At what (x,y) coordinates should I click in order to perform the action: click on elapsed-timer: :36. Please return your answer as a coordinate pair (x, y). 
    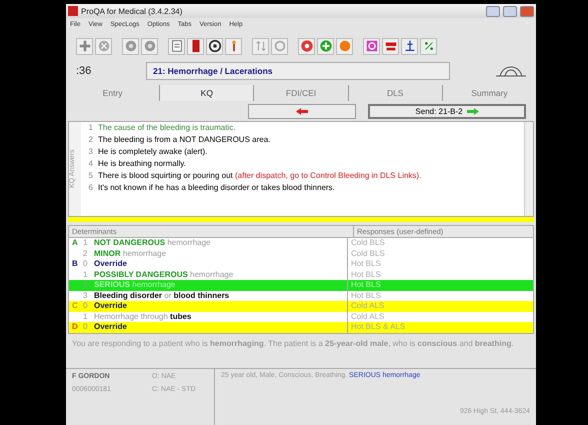
    Looking at the image, I should click on (84, 71).